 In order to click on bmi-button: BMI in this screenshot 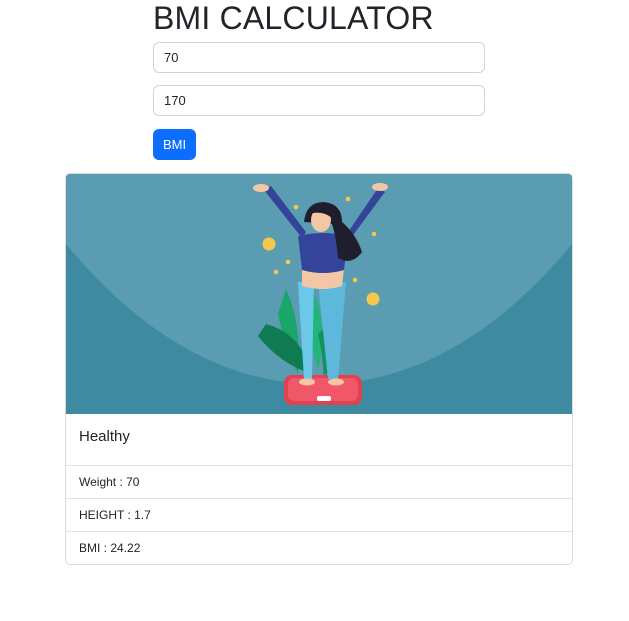, I will do `click(174, 144)`.